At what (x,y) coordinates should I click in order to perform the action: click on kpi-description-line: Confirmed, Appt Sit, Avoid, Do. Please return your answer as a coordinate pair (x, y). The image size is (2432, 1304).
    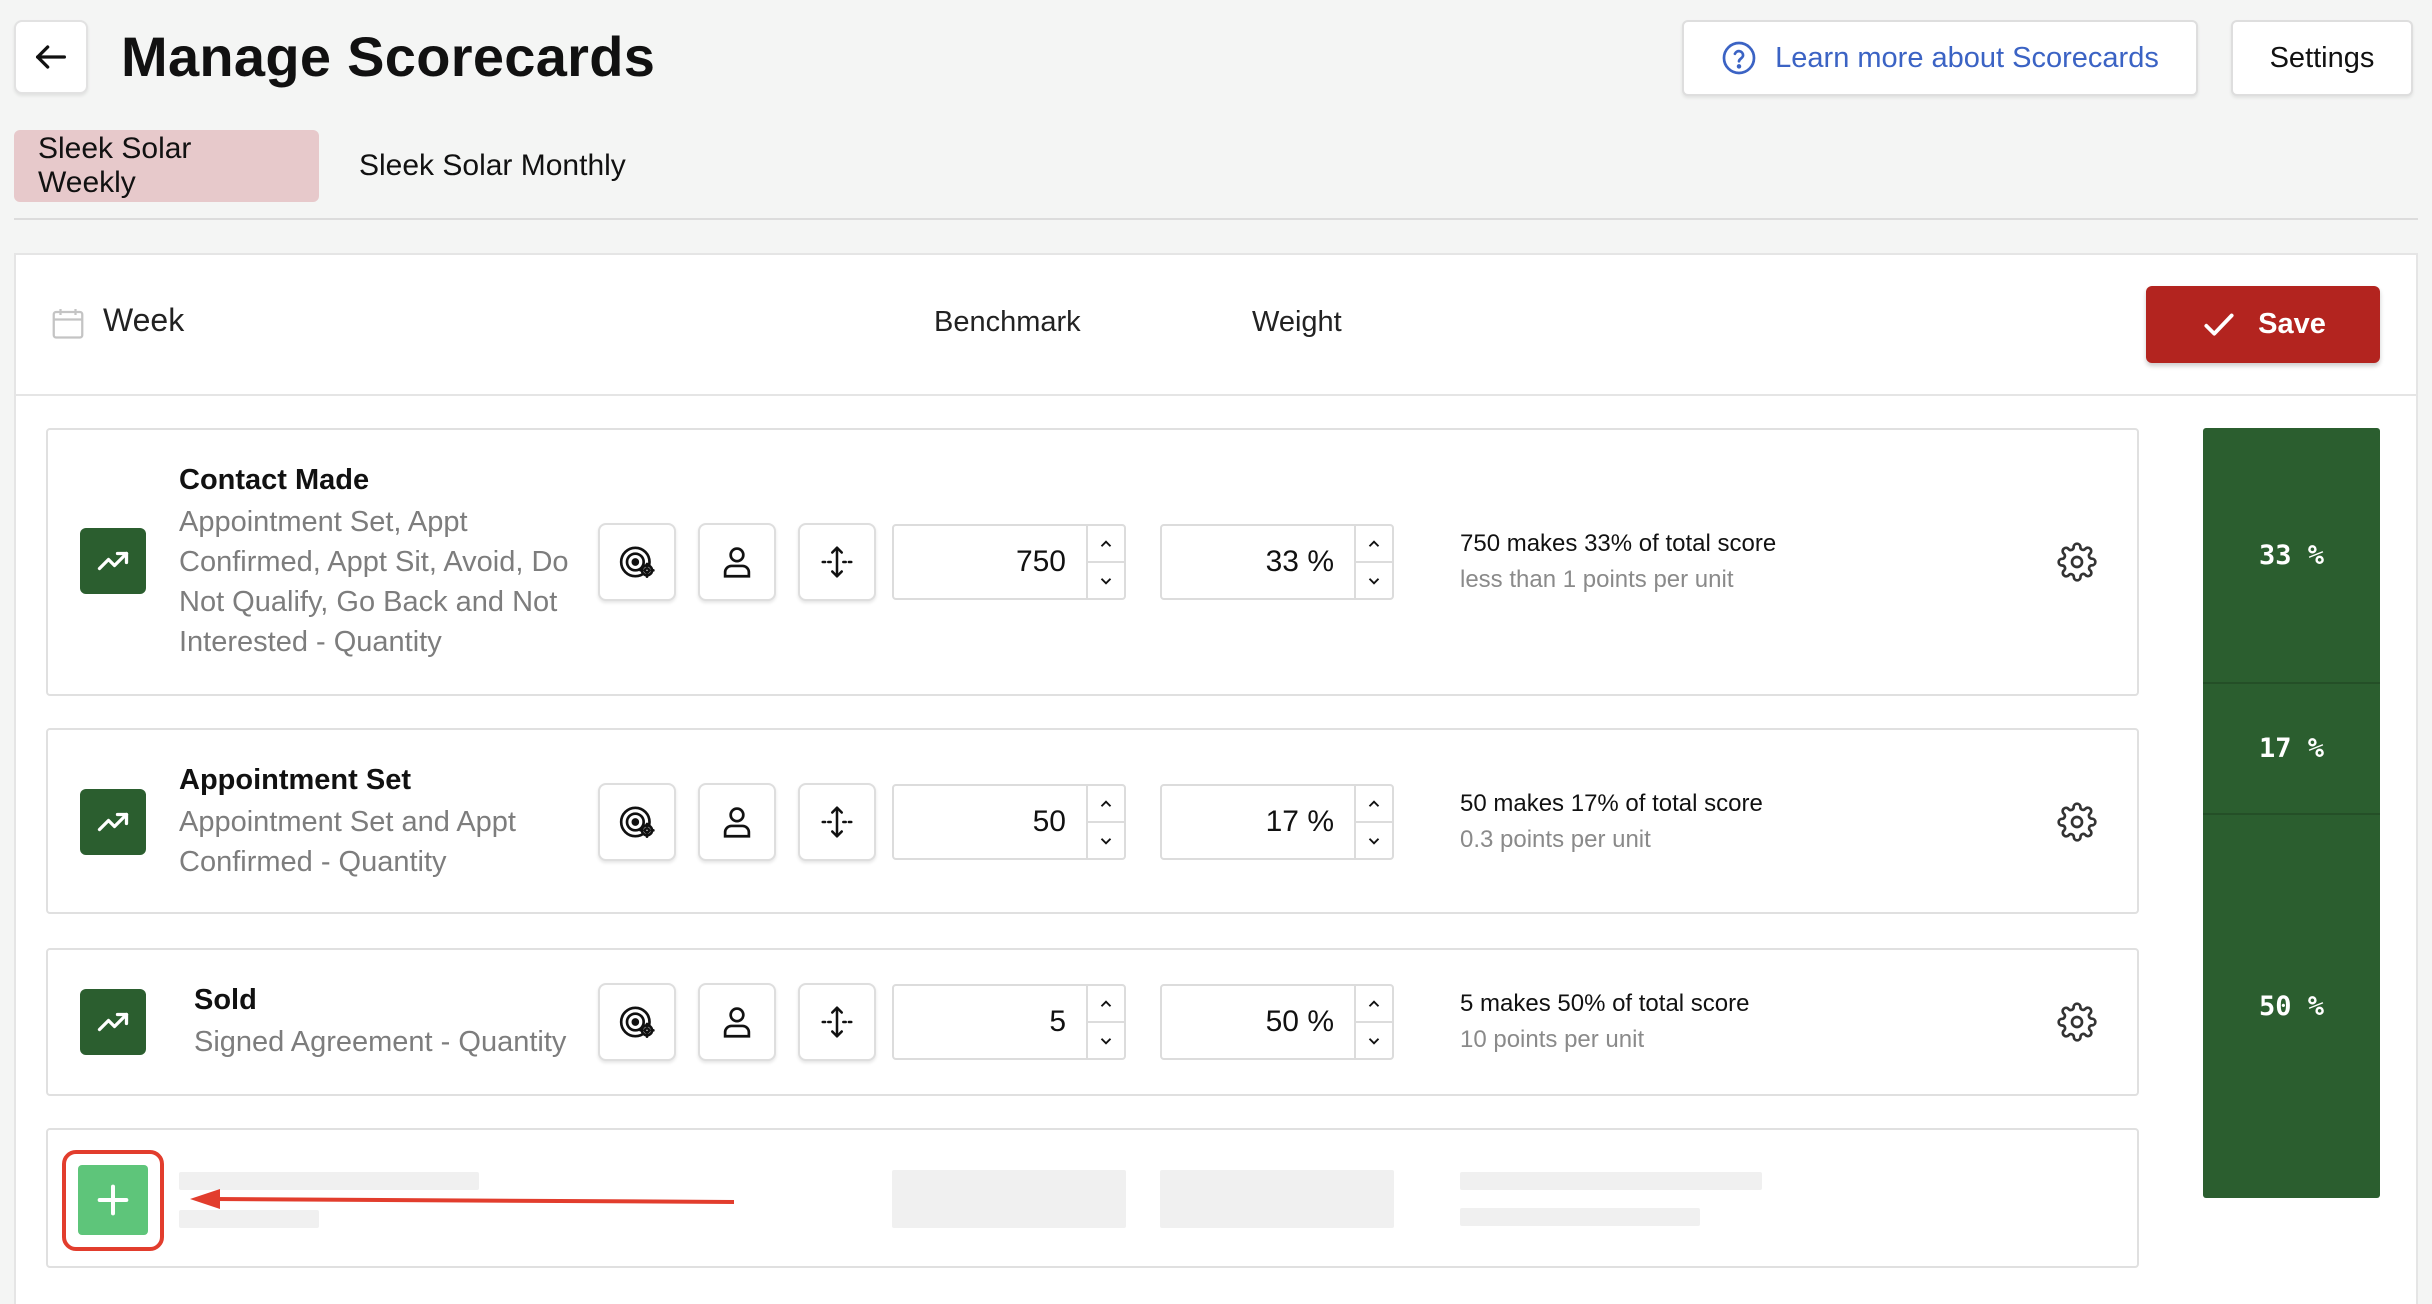
    Looking at the image, I should click on (374, 562).